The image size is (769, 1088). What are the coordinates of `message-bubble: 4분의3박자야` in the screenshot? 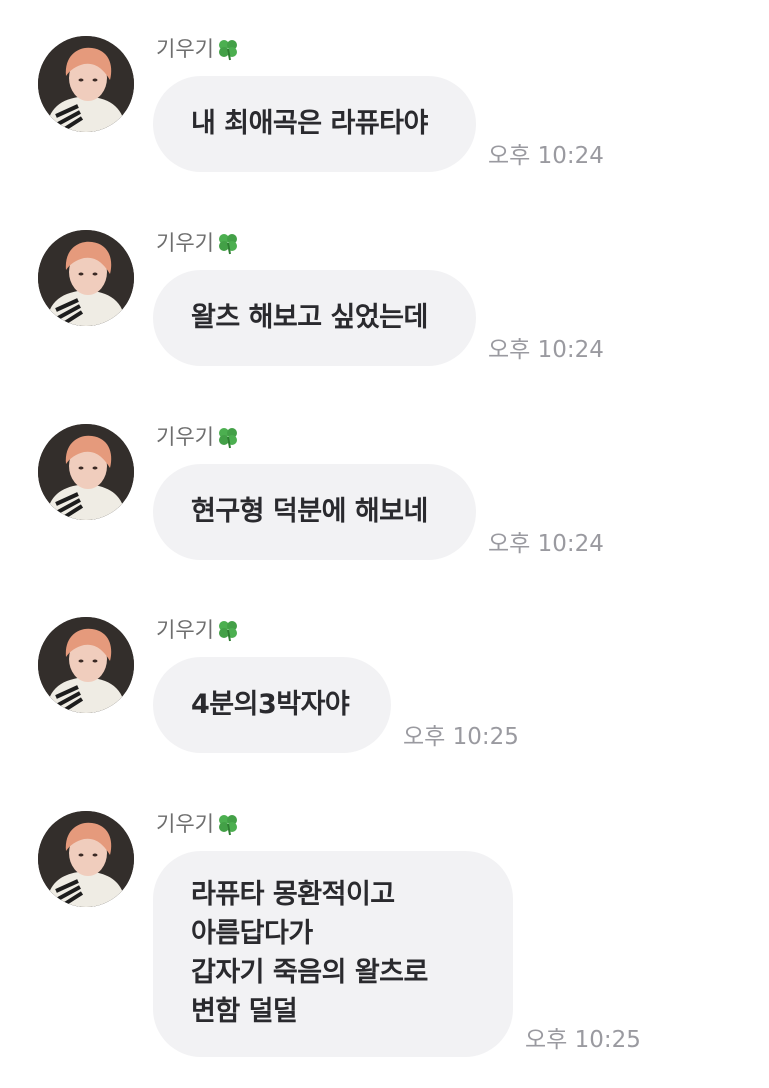 It's located at (272, 705).